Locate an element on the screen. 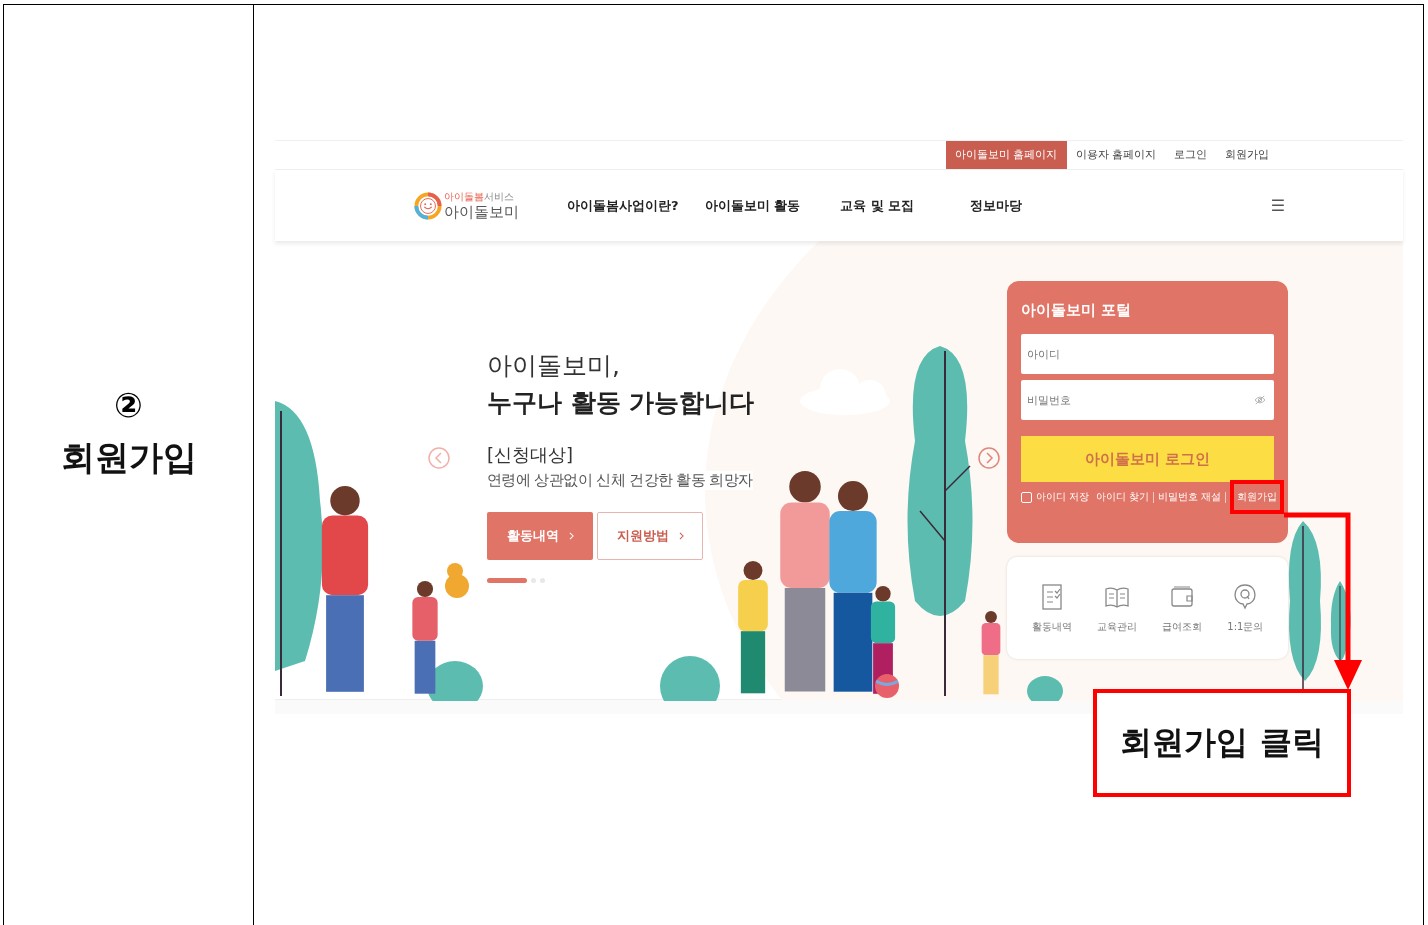 Image resolution: width=1428 pixels, height=925 pixels. hero-button: 활동내역 is located at coordinates (540, 536).